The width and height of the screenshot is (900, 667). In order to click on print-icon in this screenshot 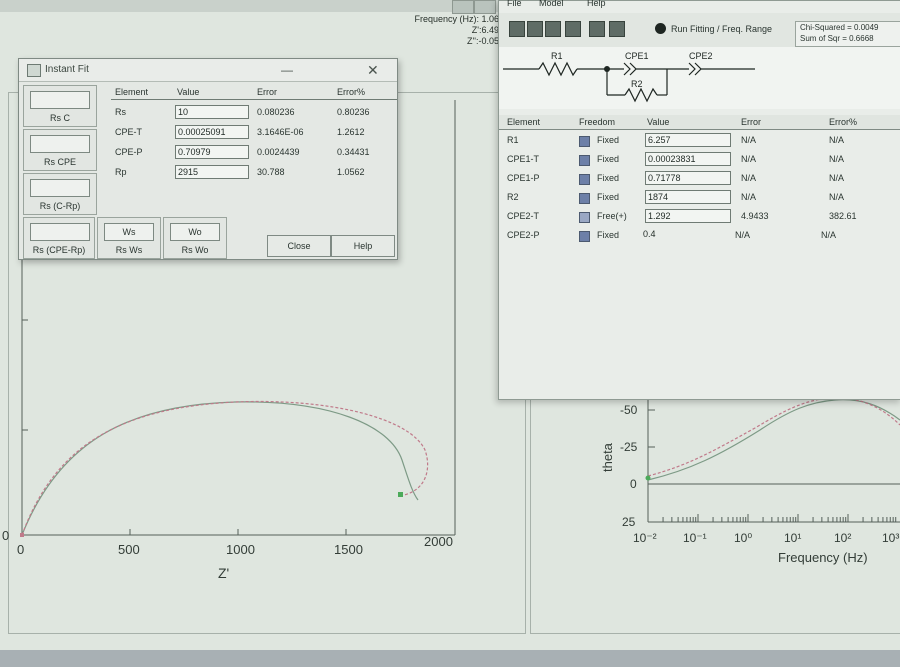, I will do `click(573, 29)`.